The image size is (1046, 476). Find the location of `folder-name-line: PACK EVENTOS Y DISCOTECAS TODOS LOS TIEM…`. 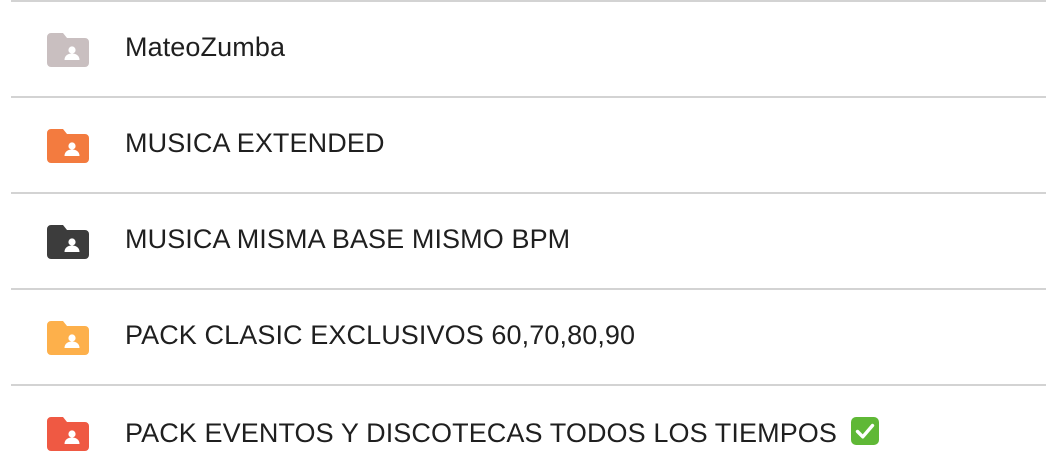

folder-name-line: PACK EVENTOS Y DISCOTECAS TODOS LOS TIEM… is located at coordinates (502, 433).